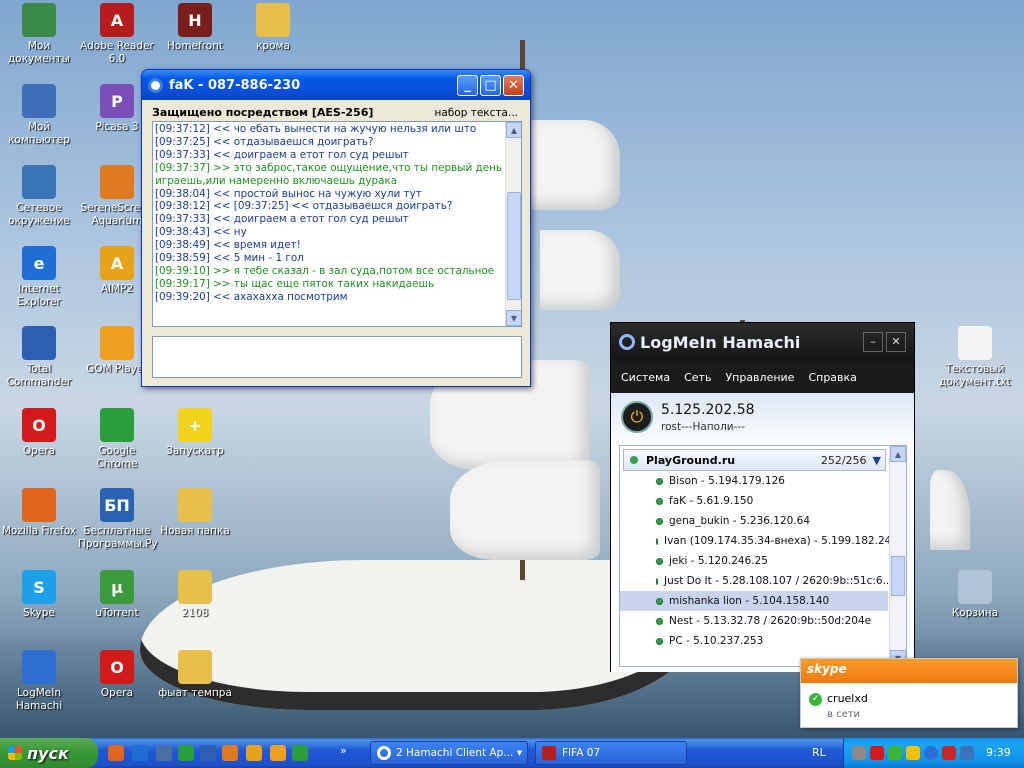 This screenshot has width=1024, height=768. Describe the element at coordinates (611, 753) in the screenshot. I see `task-fifa: FIFA 07` at that location.